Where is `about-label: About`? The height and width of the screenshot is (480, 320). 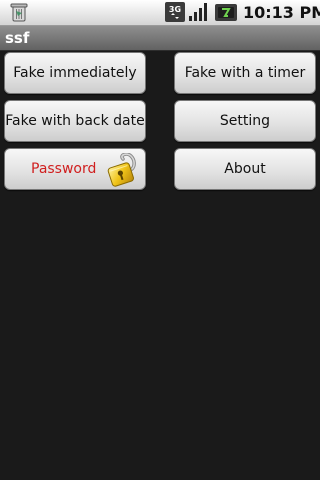
about-label: About is located at coordinates (245, 169).